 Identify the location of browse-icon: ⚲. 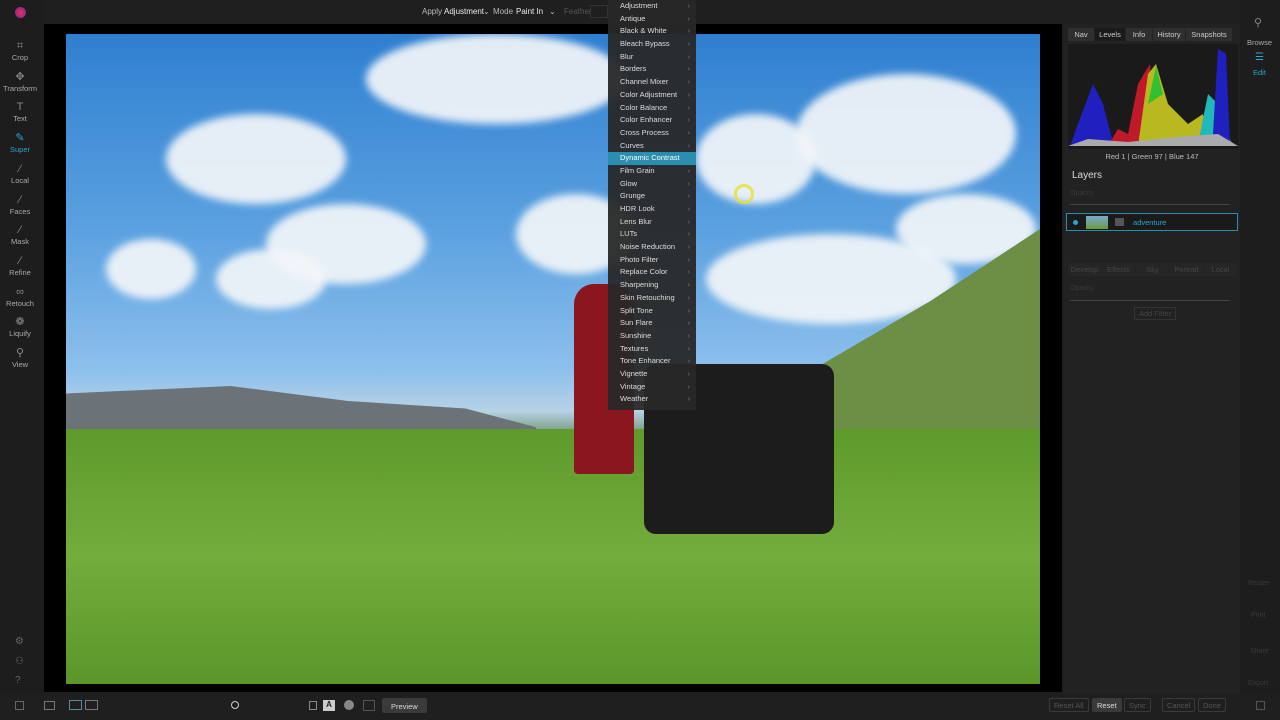
(1258, 23).